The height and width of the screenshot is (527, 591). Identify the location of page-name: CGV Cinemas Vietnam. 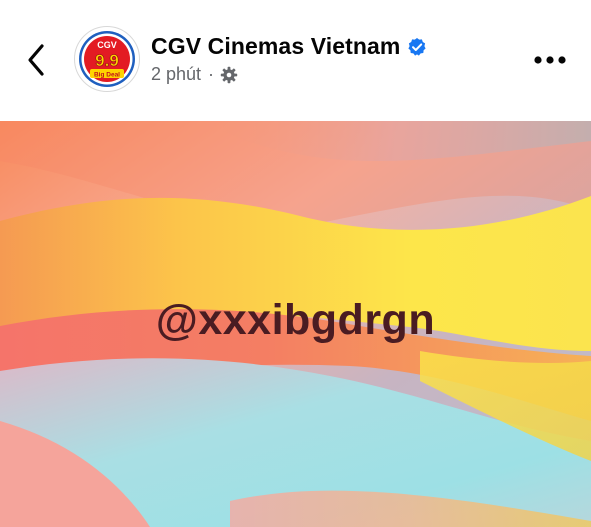
(289, 46).